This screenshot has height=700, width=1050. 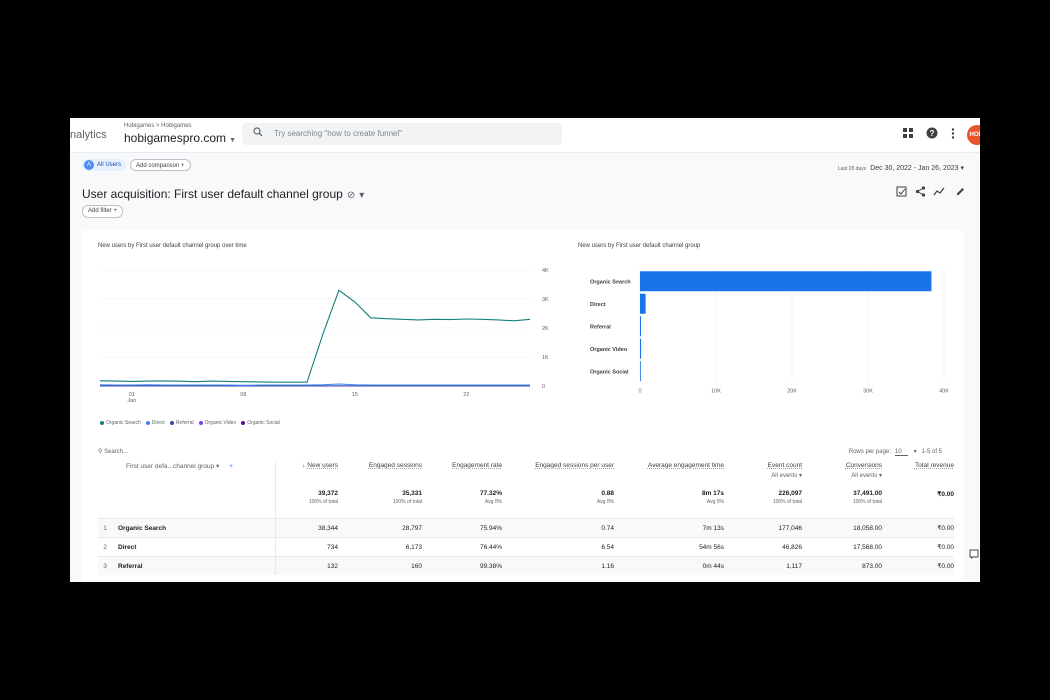 I want to click on col-header-engagement-rate: Engagement rate, so click(x=462, y=476).